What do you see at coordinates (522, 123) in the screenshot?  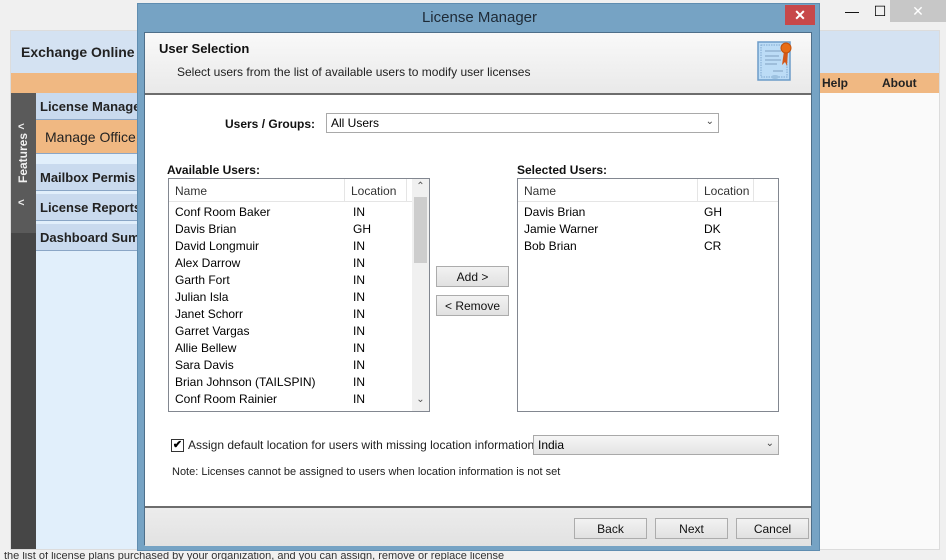 I see `users-groups-dropdown: All Users ⌄` at bounding box center [522, 123].